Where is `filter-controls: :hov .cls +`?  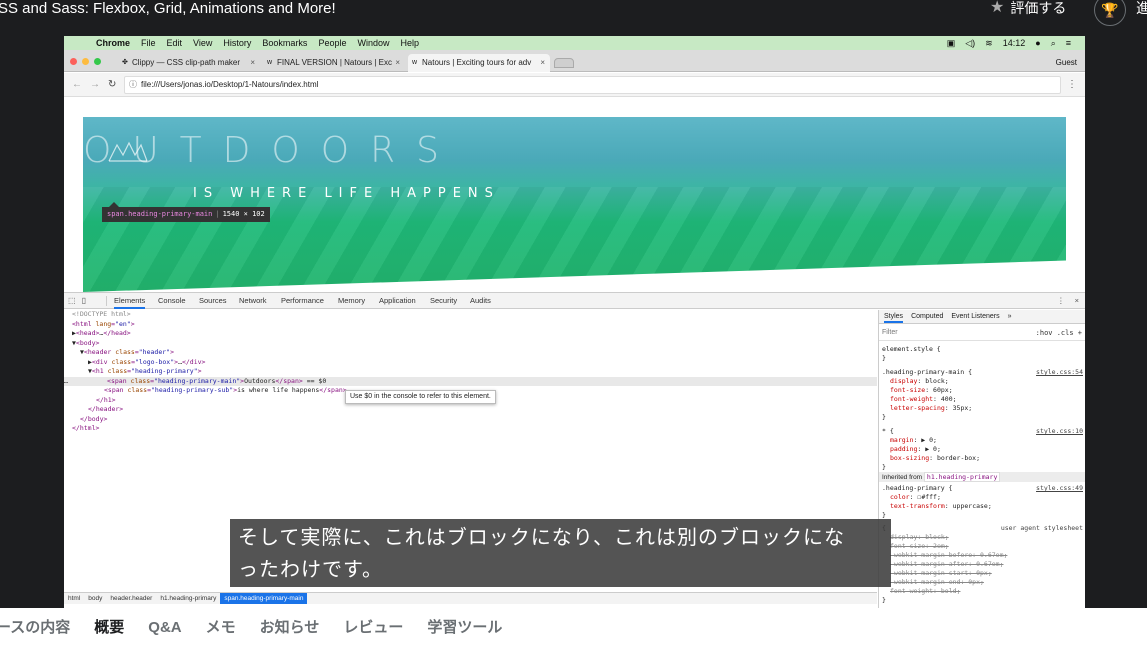 filter-controls: :hov .cls + is located at coordinates (1058, 333).